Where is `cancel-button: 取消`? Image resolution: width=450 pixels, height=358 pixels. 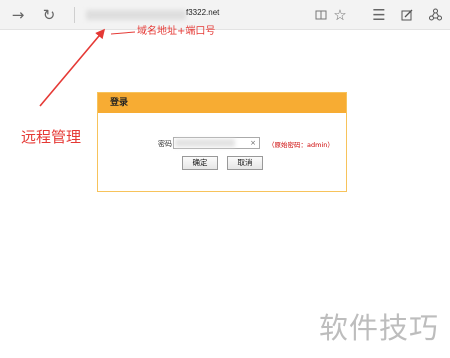 cancel-button: 取消 is located at coordinates (245, 163).